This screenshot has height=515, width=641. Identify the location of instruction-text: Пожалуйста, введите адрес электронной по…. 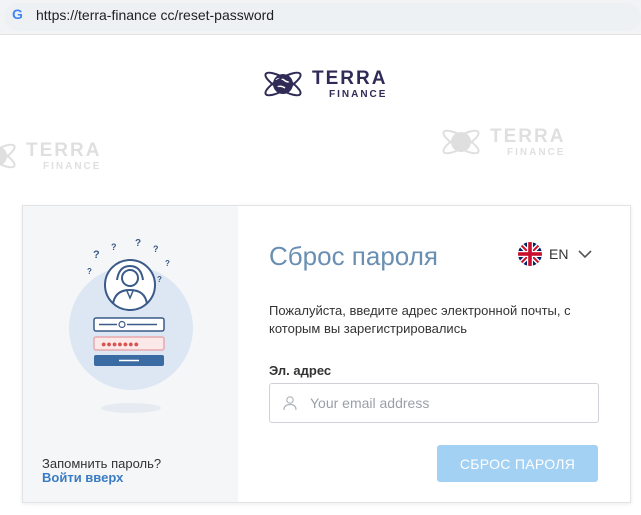
(420, 319).